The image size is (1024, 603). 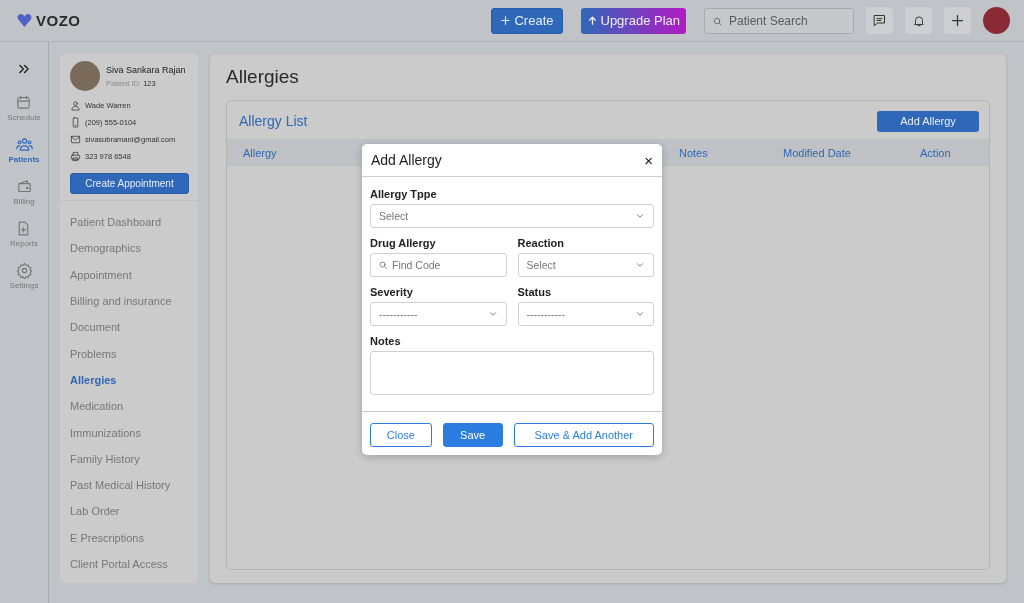 What do you see at coordinates (928, 121) in the screenshot?
I see `add-allergy-button: Add Allergy` at bounding box center [928, 121].